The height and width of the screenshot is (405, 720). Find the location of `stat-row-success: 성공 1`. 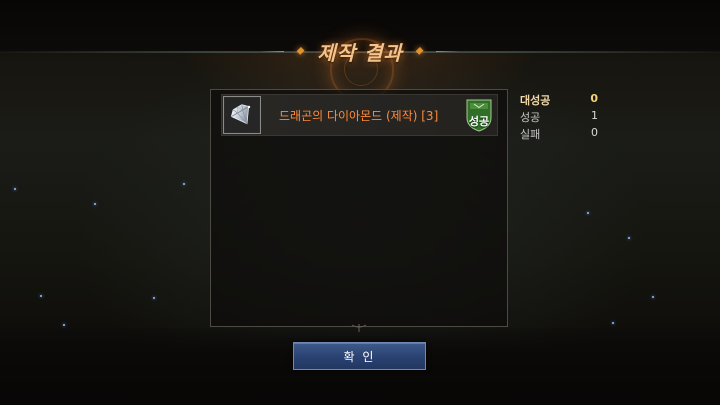

stat-row-success: 성공 1 is located at coordinates (562, 117).